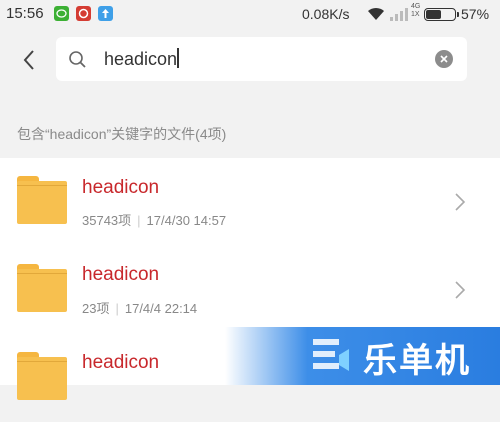 Image resolution: width=500 pixels, height=422 pixels. Describe the element at coordinates (96, 308) in the screenshot. I see `item-count: 23项` at that location.